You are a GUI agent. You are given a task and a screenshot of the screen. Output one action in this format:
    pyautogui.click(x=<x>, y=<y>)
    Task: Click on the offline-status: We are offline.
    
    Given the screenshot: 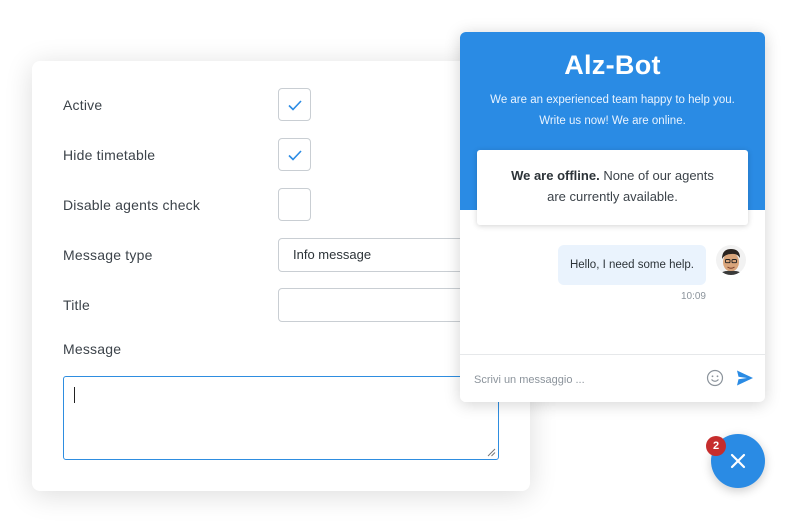 What is the action you would take?
    pyautogui.click(x=555, y=175)
    